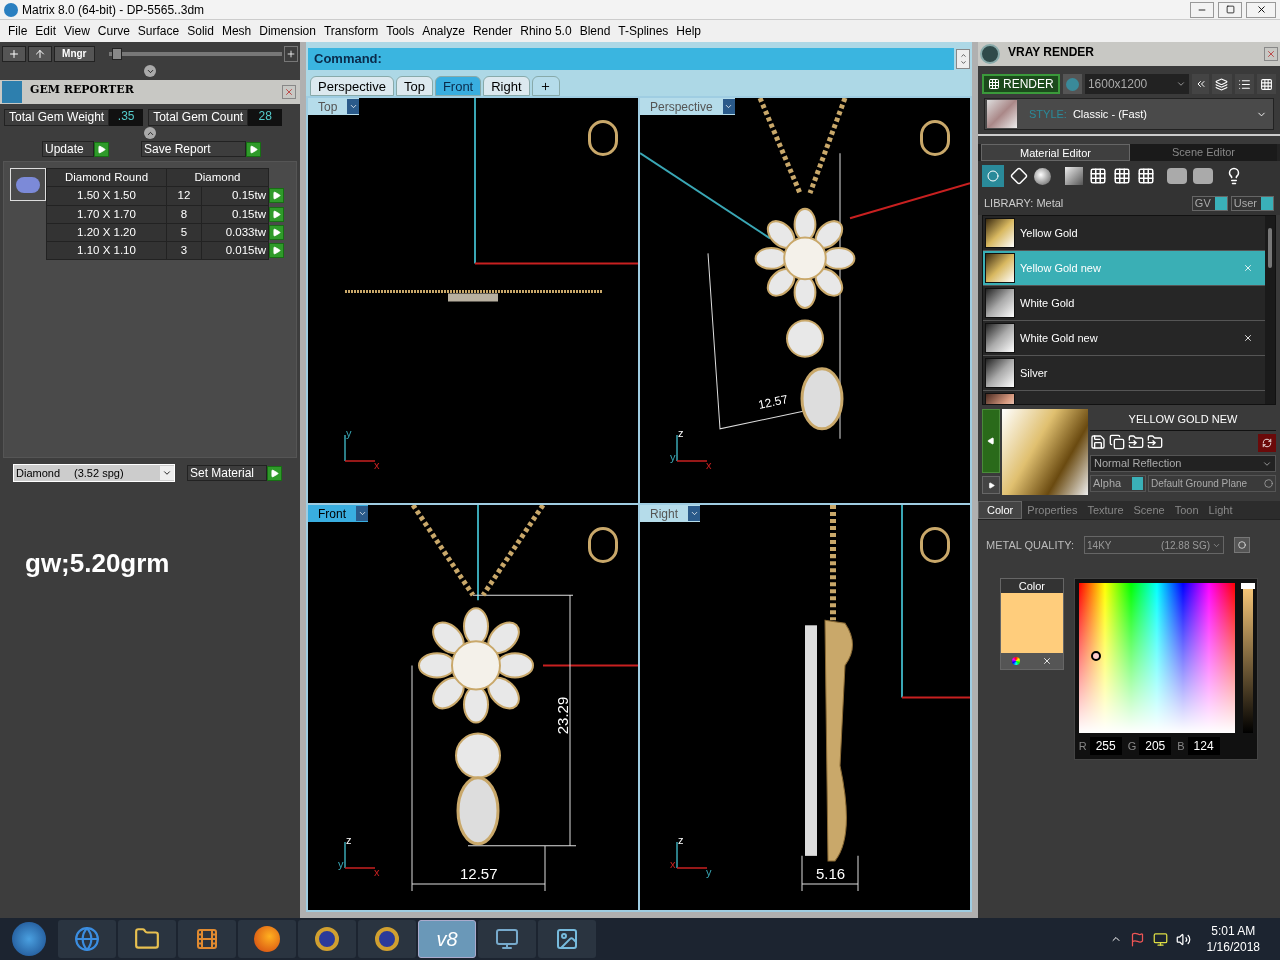 This screenshot has width=1280, height=960. I want to click on flag-icon, so click(1137, 939).